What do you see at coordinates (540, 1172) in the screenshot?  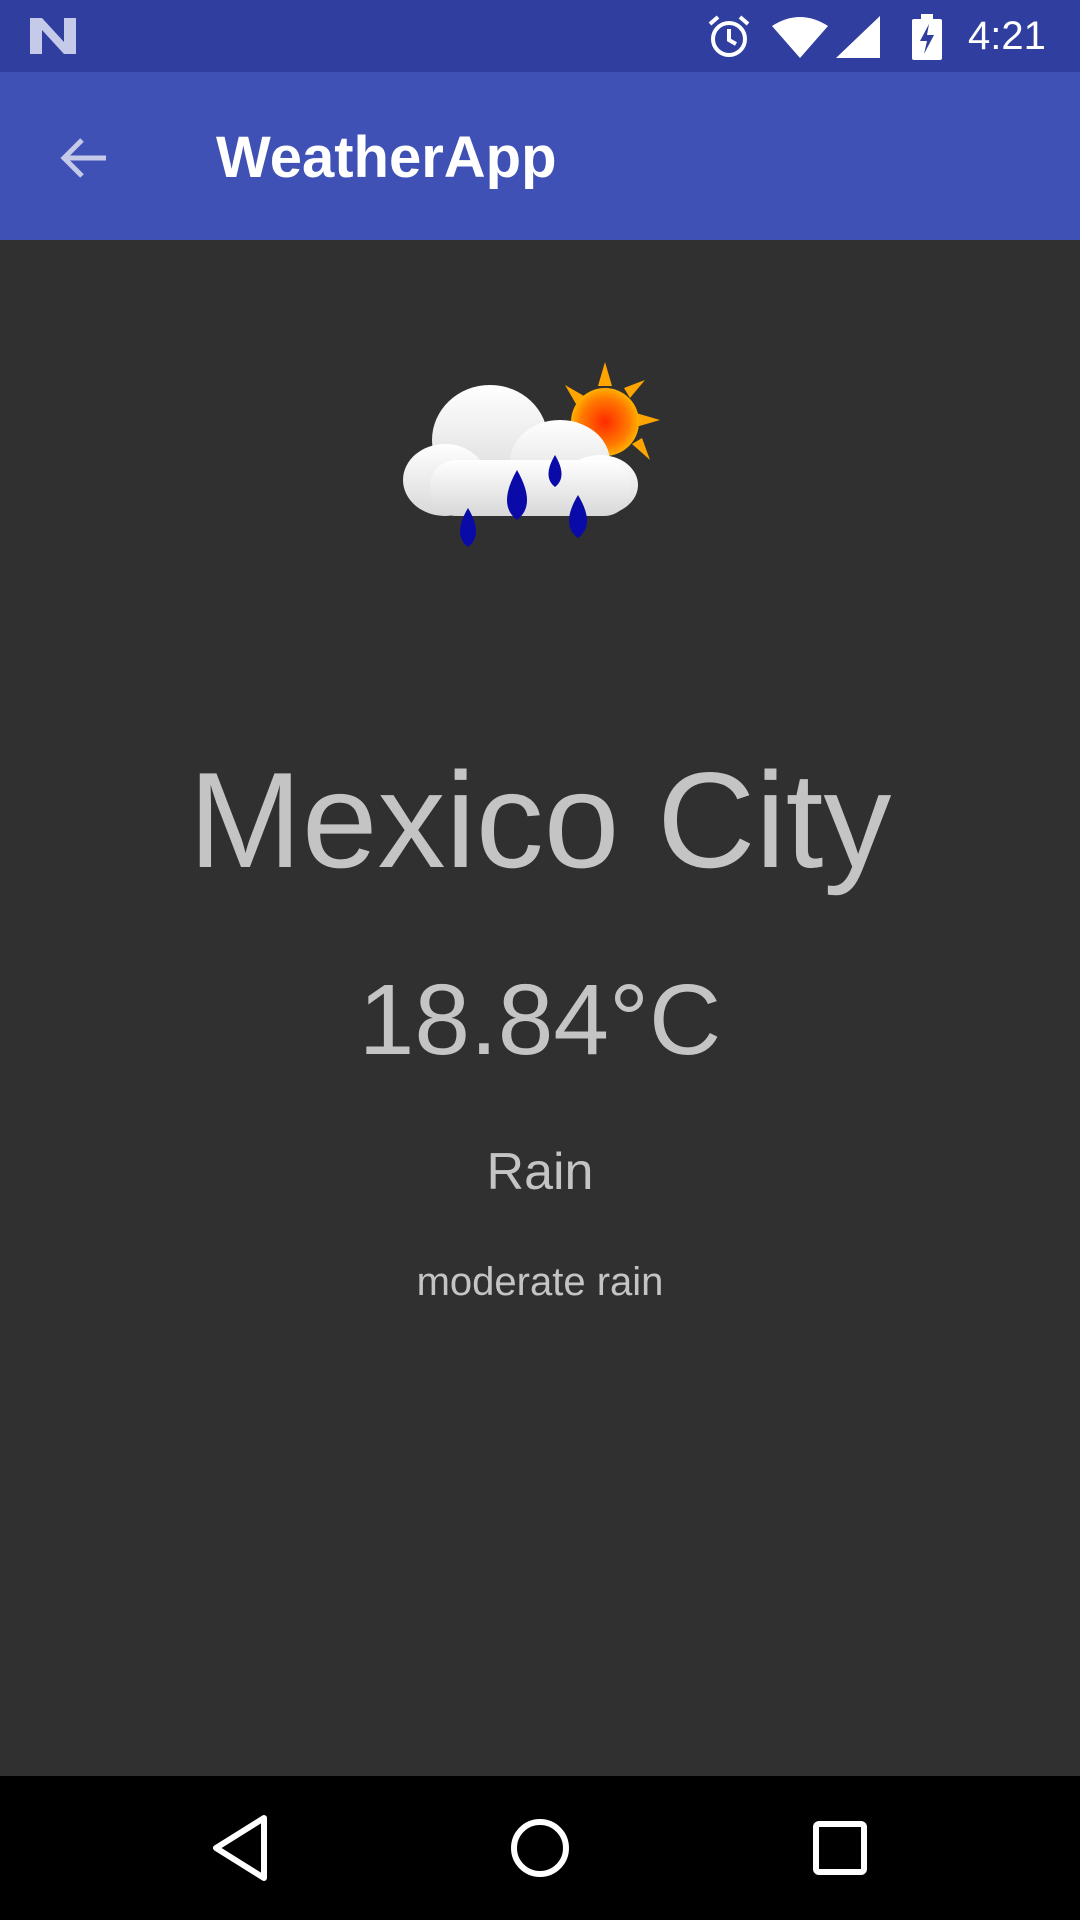 I see `weather-main: Rain` at bounding box center [540, 1172].